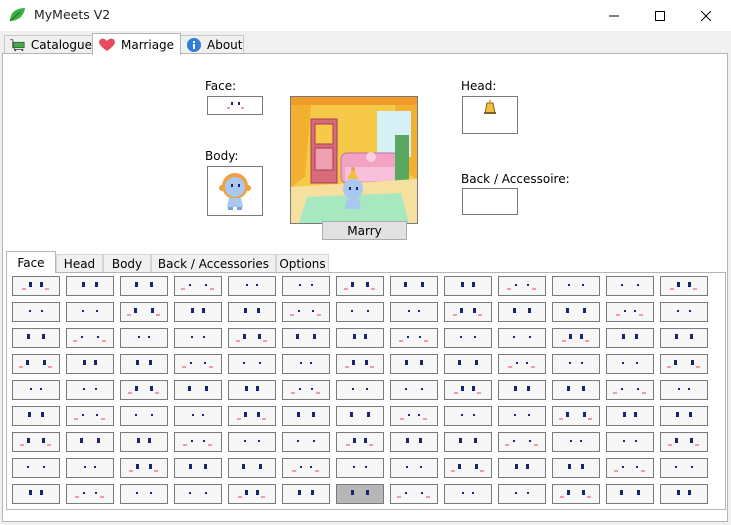 The width and height of the screenshot is (731, 525). Describe the element at coordinates (213, 263) in the screenshot. I see `tab-back-accessories: Back / Accessories` at that location.